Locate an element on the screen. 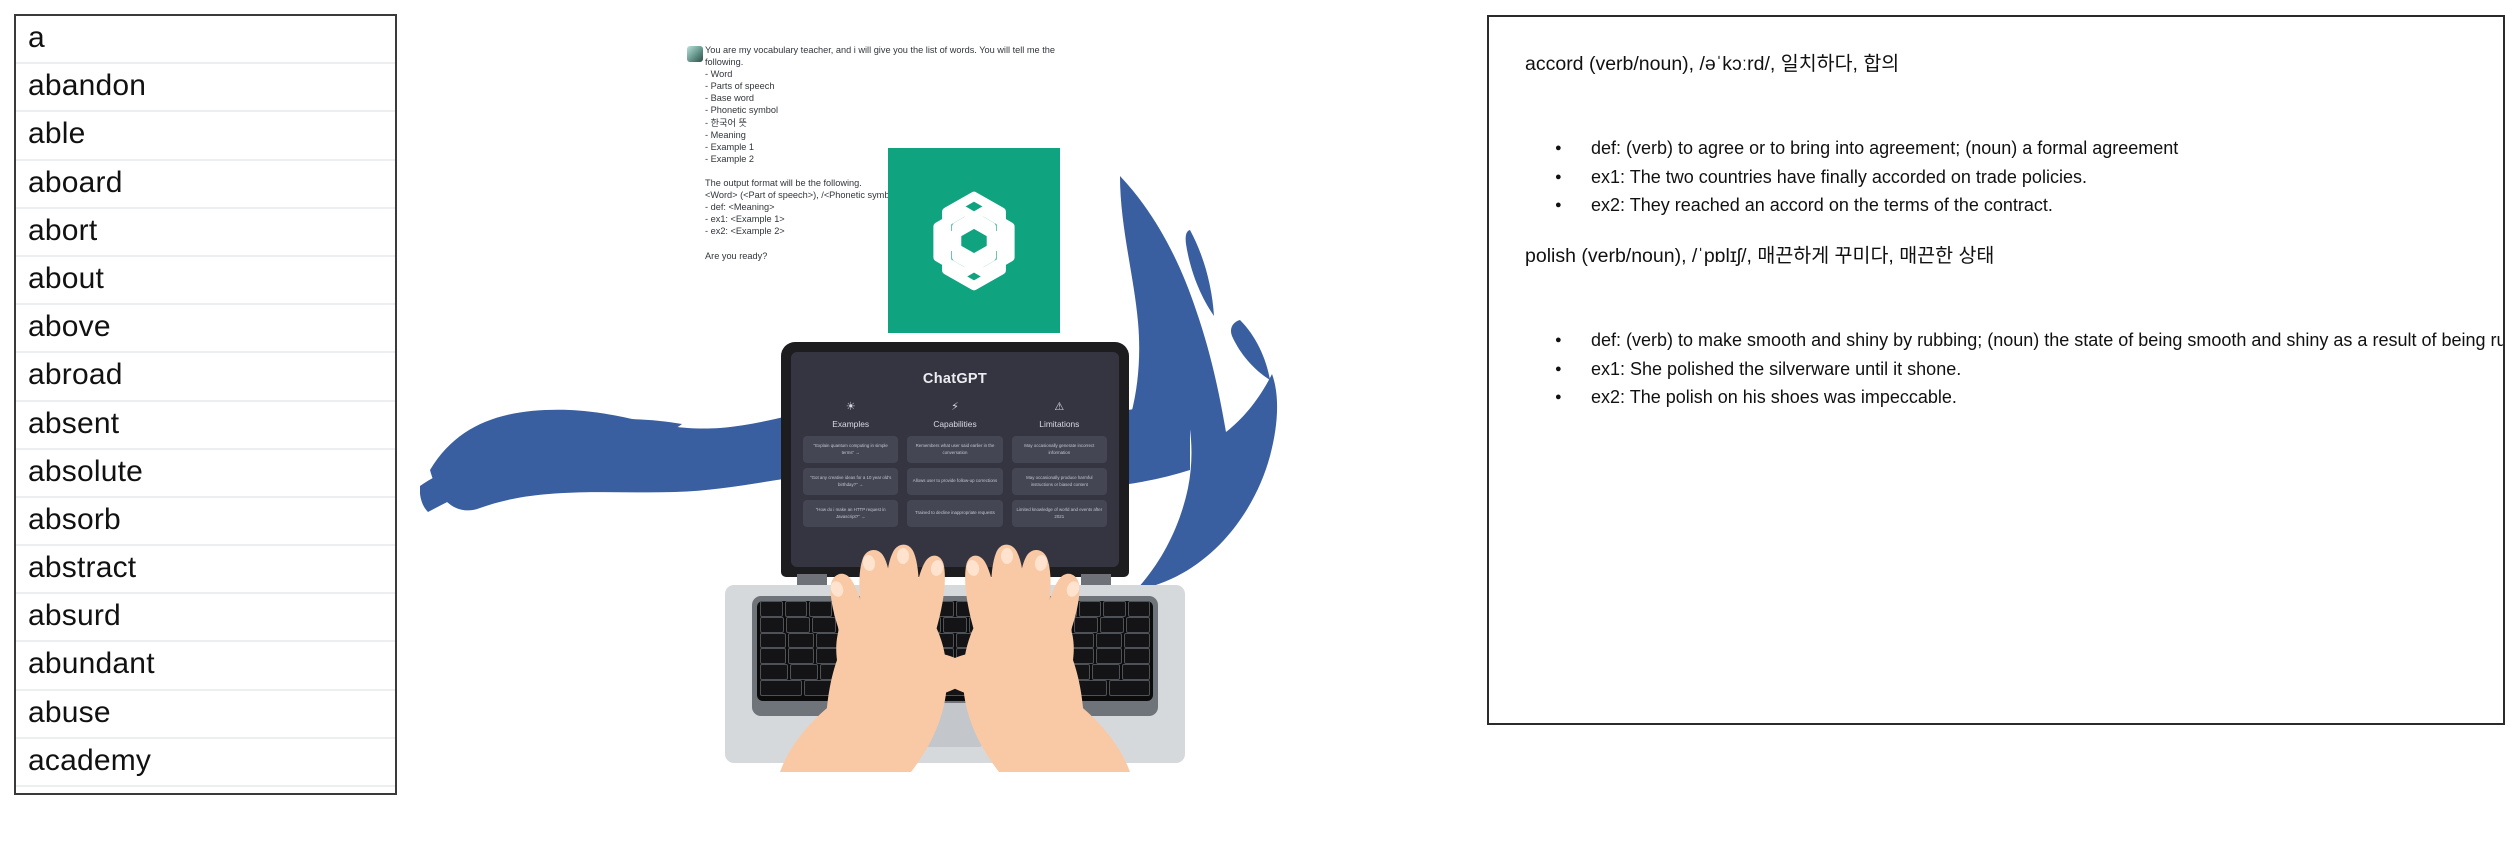 This screenshot has width=2520, height=864. word-list-item: abandon is located at coordinates (205, 88).